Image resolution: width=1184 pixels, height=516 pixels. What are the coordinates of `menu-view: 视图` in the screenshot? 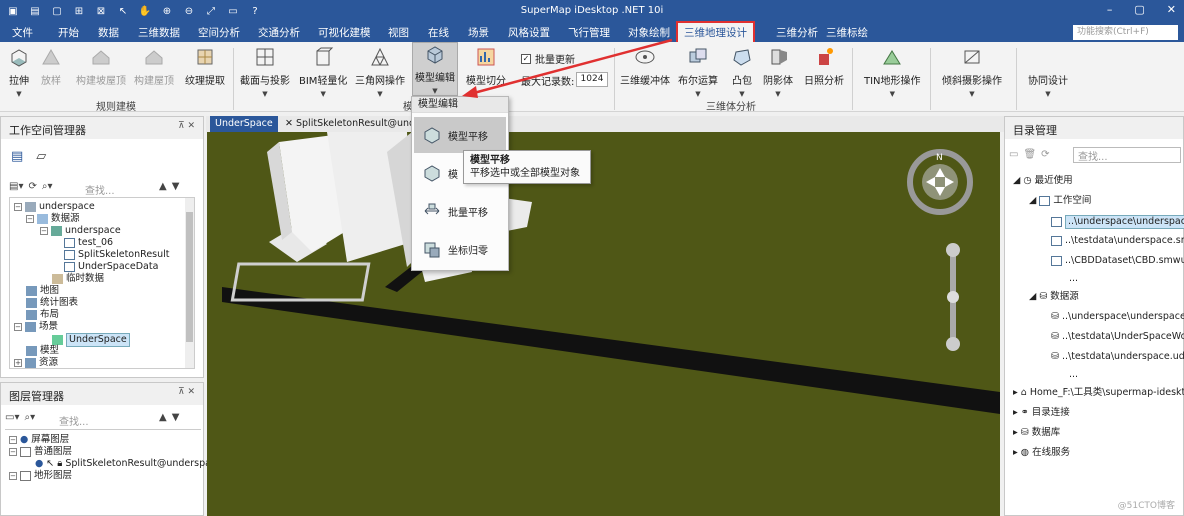 It's located at (398, 33).